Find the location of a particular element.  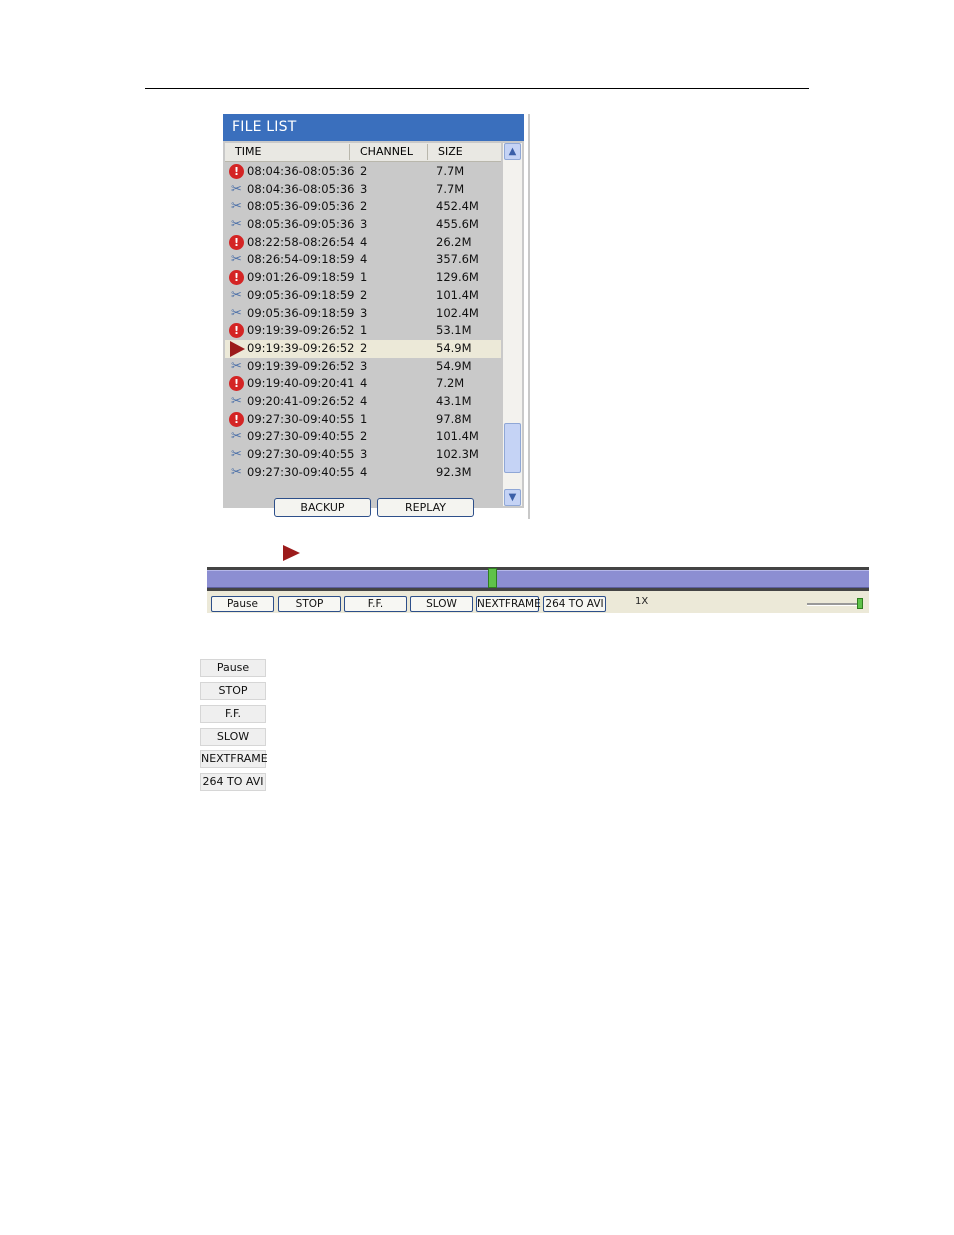

row-size: 26.2M is located at coordinates (454, 241).